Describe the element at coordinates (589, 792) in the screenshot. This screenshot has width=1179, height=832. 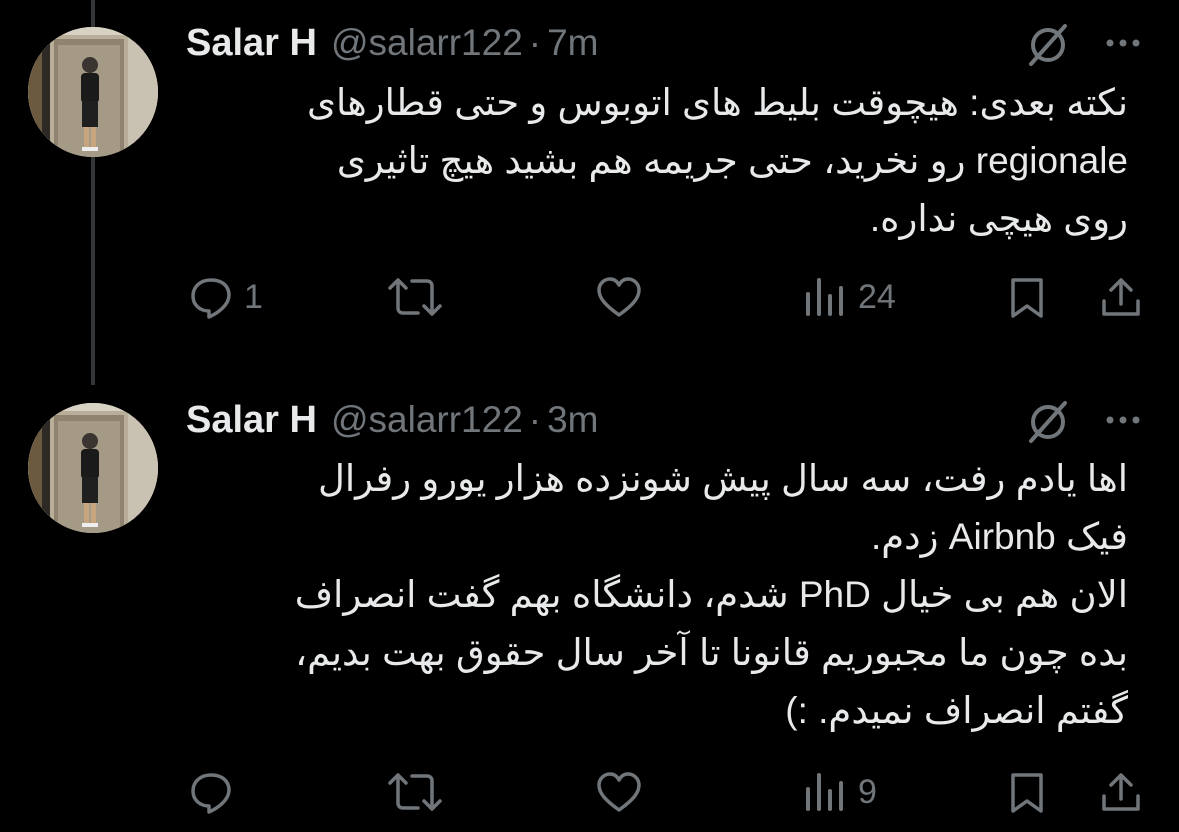
I see `tweet-actions: 9` at that location.